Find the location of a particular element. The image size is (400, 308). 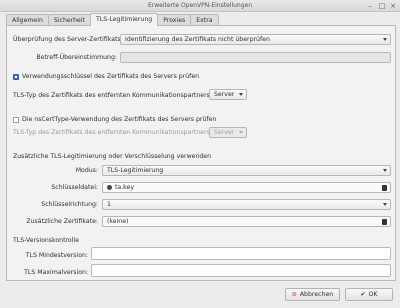

key-usage-tls-type-select: Server is located at coordinates (228, 94).